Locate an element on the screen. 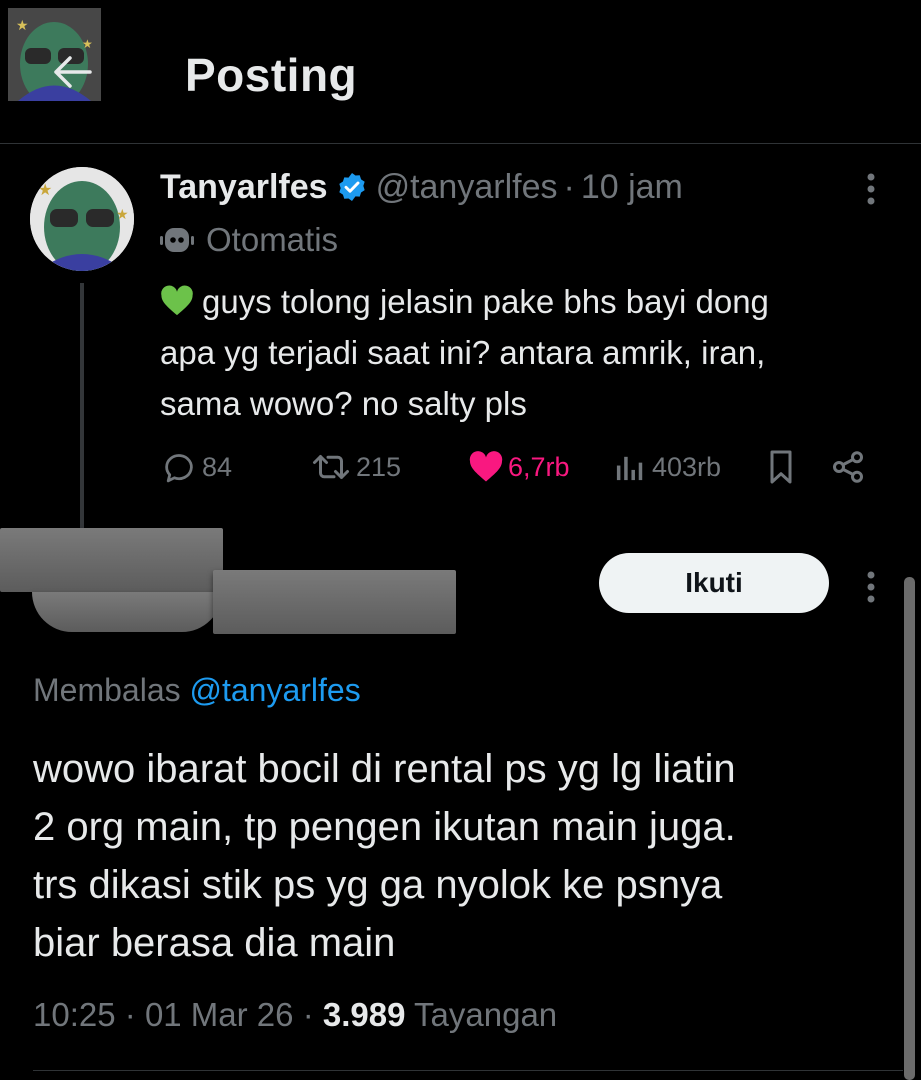  page-title: Posting is located at coordinates (271, 75).